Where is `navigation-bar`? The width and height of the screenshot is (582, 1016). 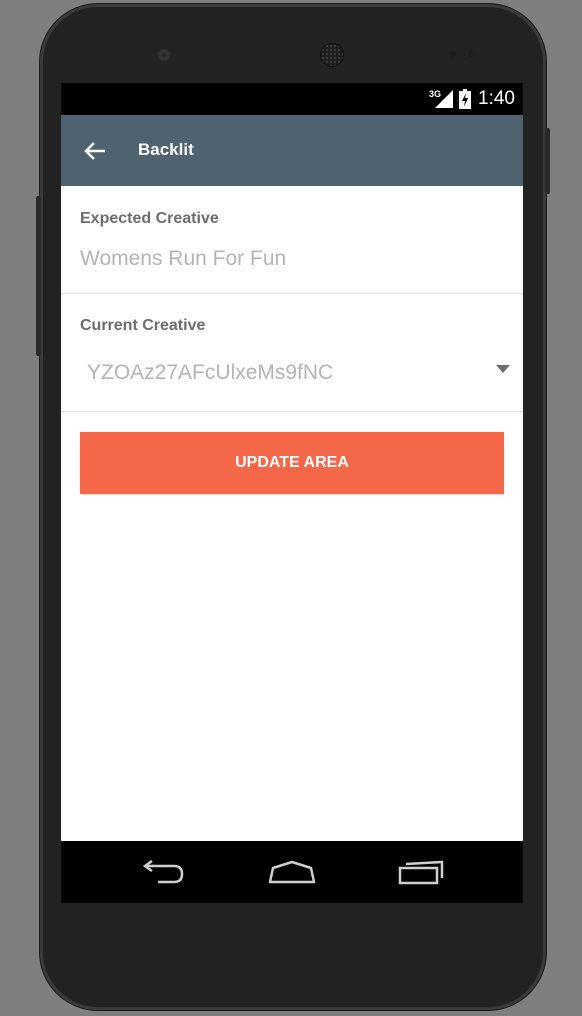 navigation-bar is located at coordinates (292, 872).